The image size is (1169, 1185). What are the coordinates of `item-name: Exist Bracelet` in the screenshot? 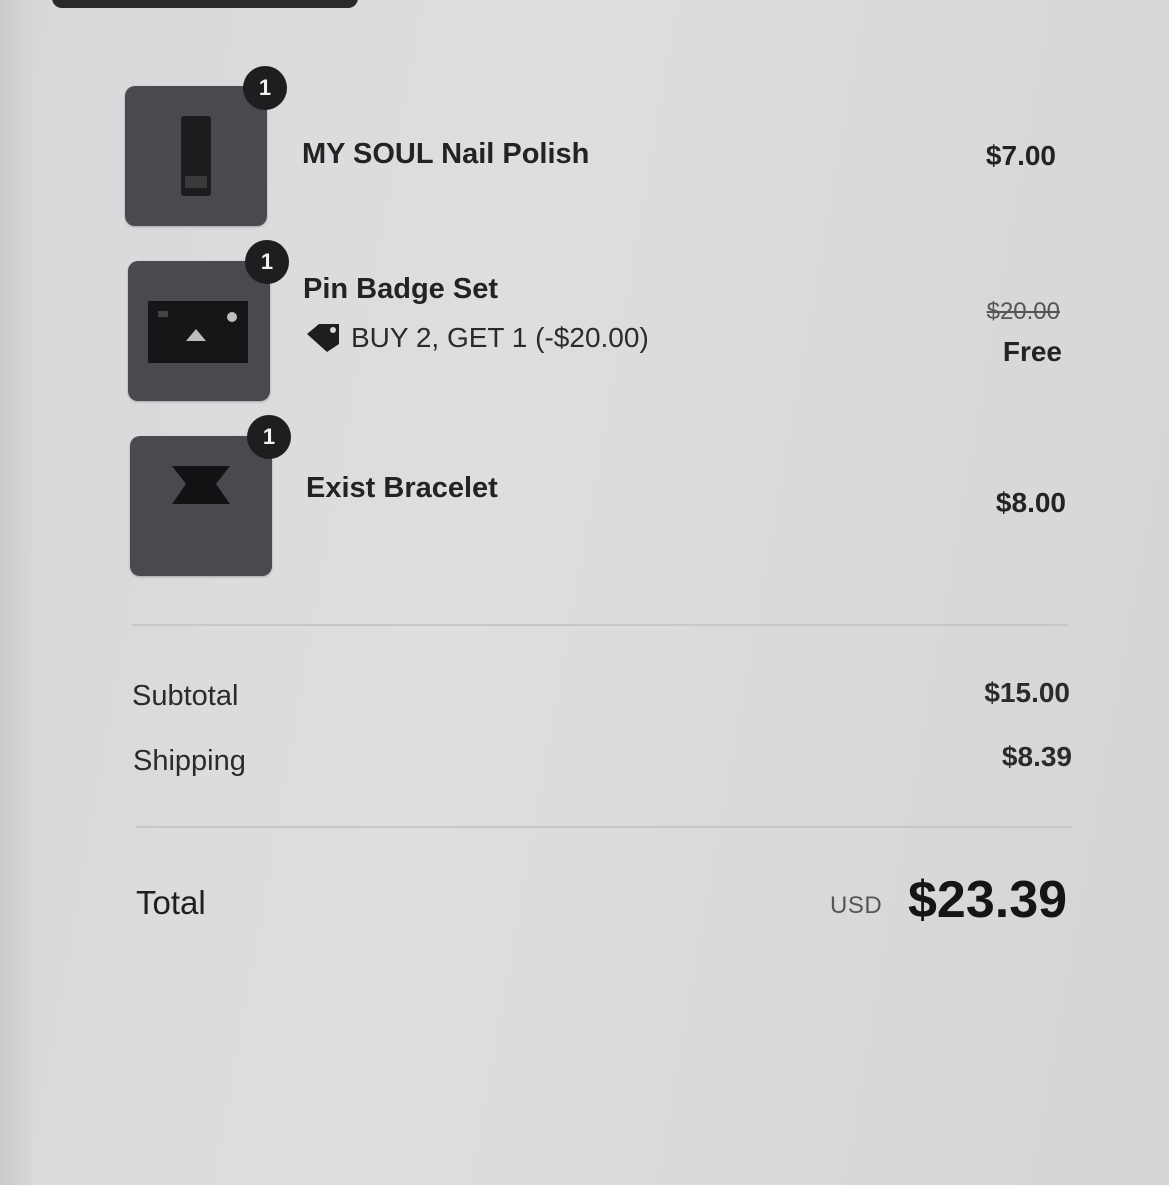 It's located at (402, 488).